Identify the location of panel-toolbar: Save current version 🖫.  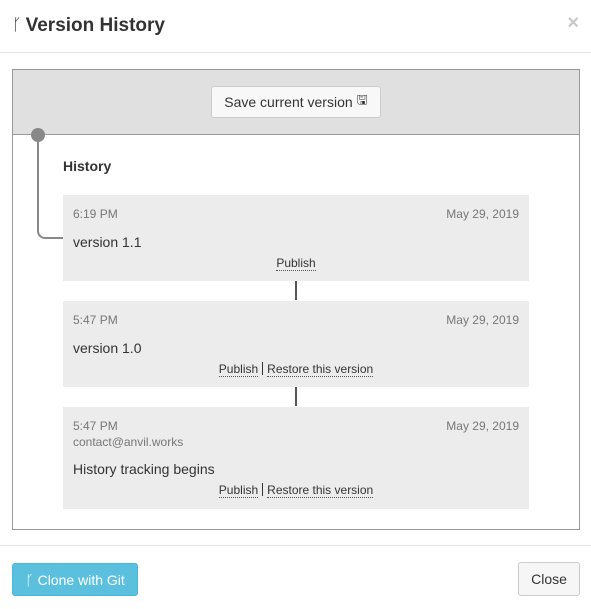
(296, 102).